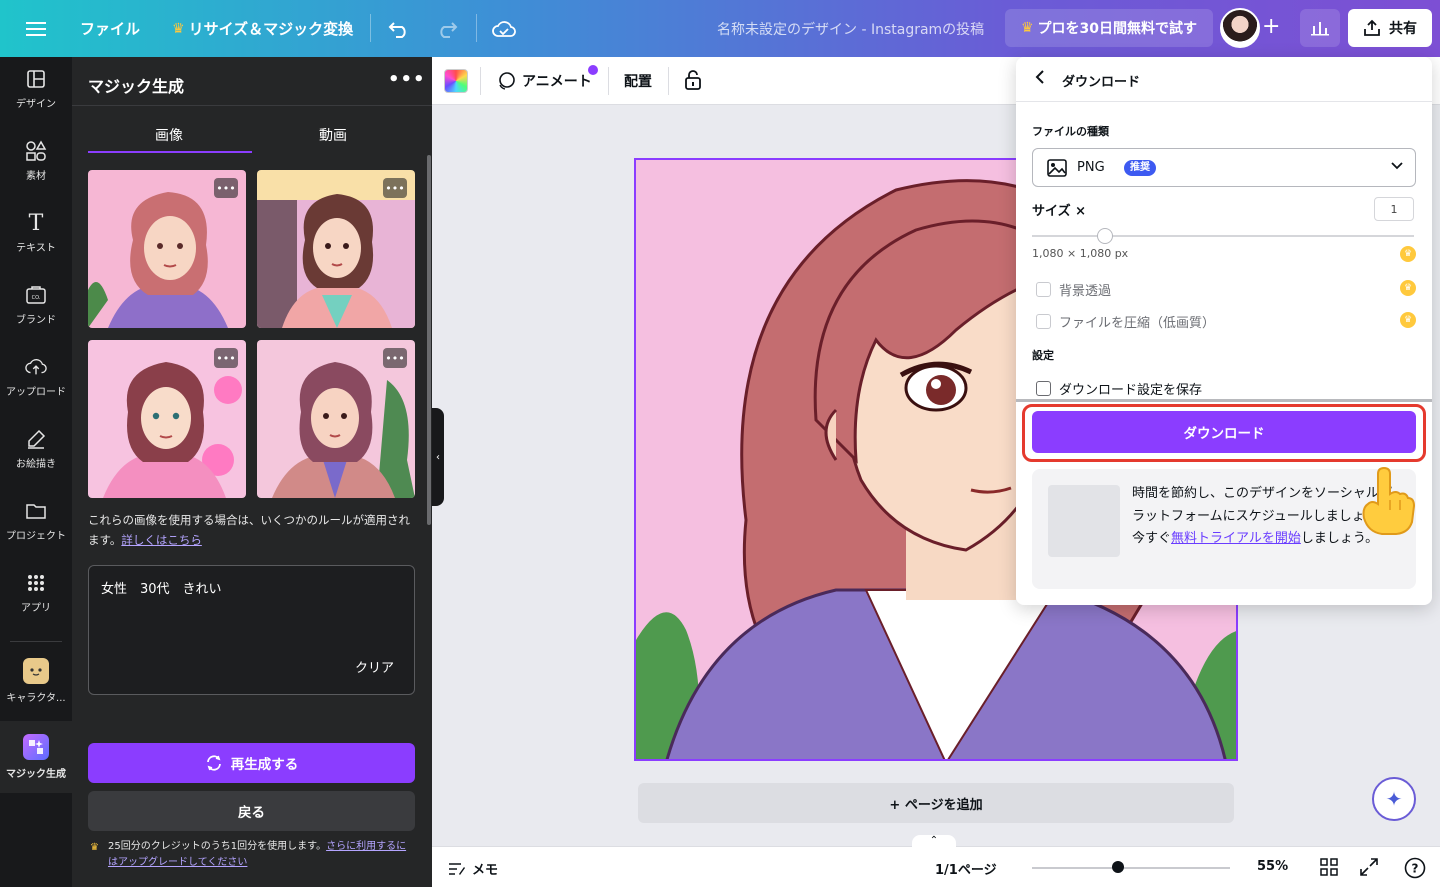  I want to click on size-multiplier-input: 1, so click(1394, 209).